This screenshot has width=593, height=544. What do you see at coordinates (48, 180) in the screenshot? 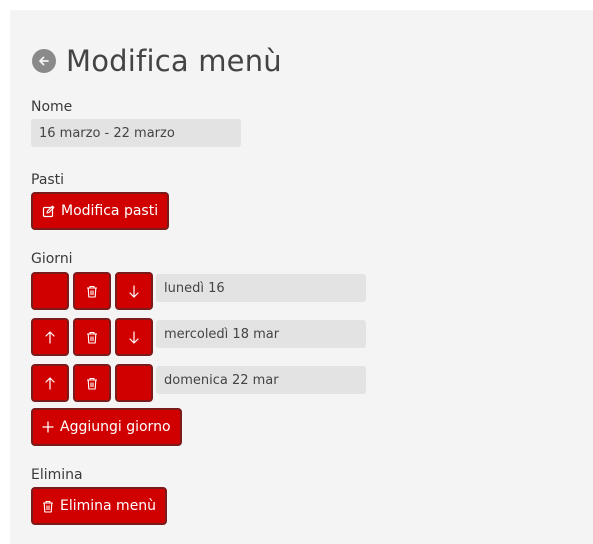
I see `meals-label: Pasti` at bounding box center [48, 180].